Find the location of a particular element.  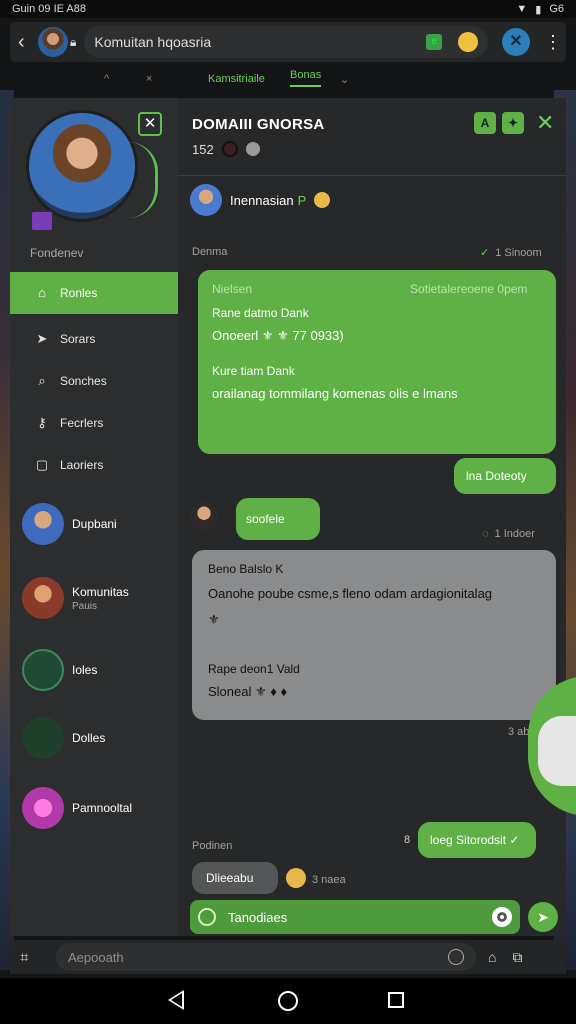

language-row: Inennasian P is located at coordinates (260, 200).